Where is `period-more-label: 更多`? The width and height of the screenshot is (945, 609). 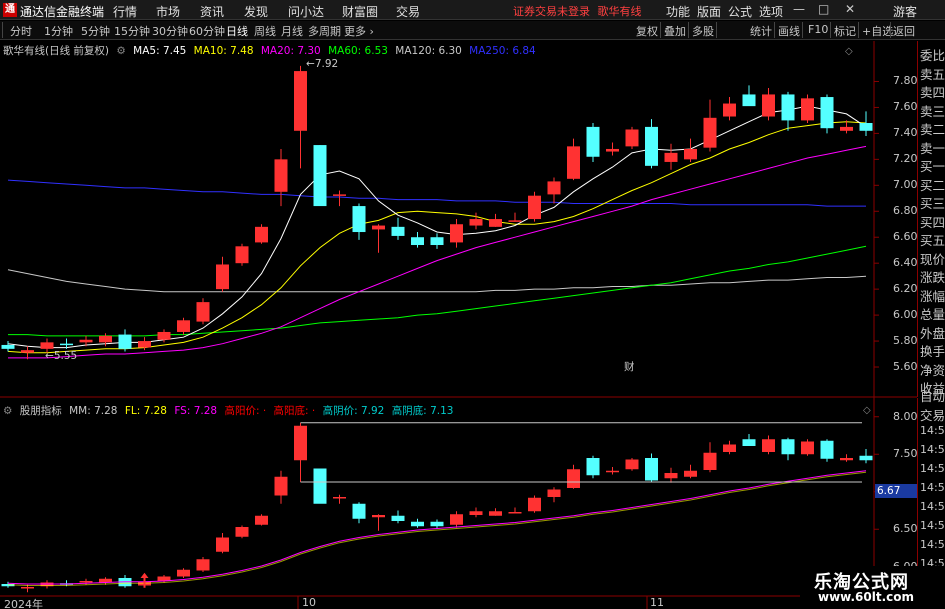
period-more-label: 更多 is located at coordinates (355, 31).